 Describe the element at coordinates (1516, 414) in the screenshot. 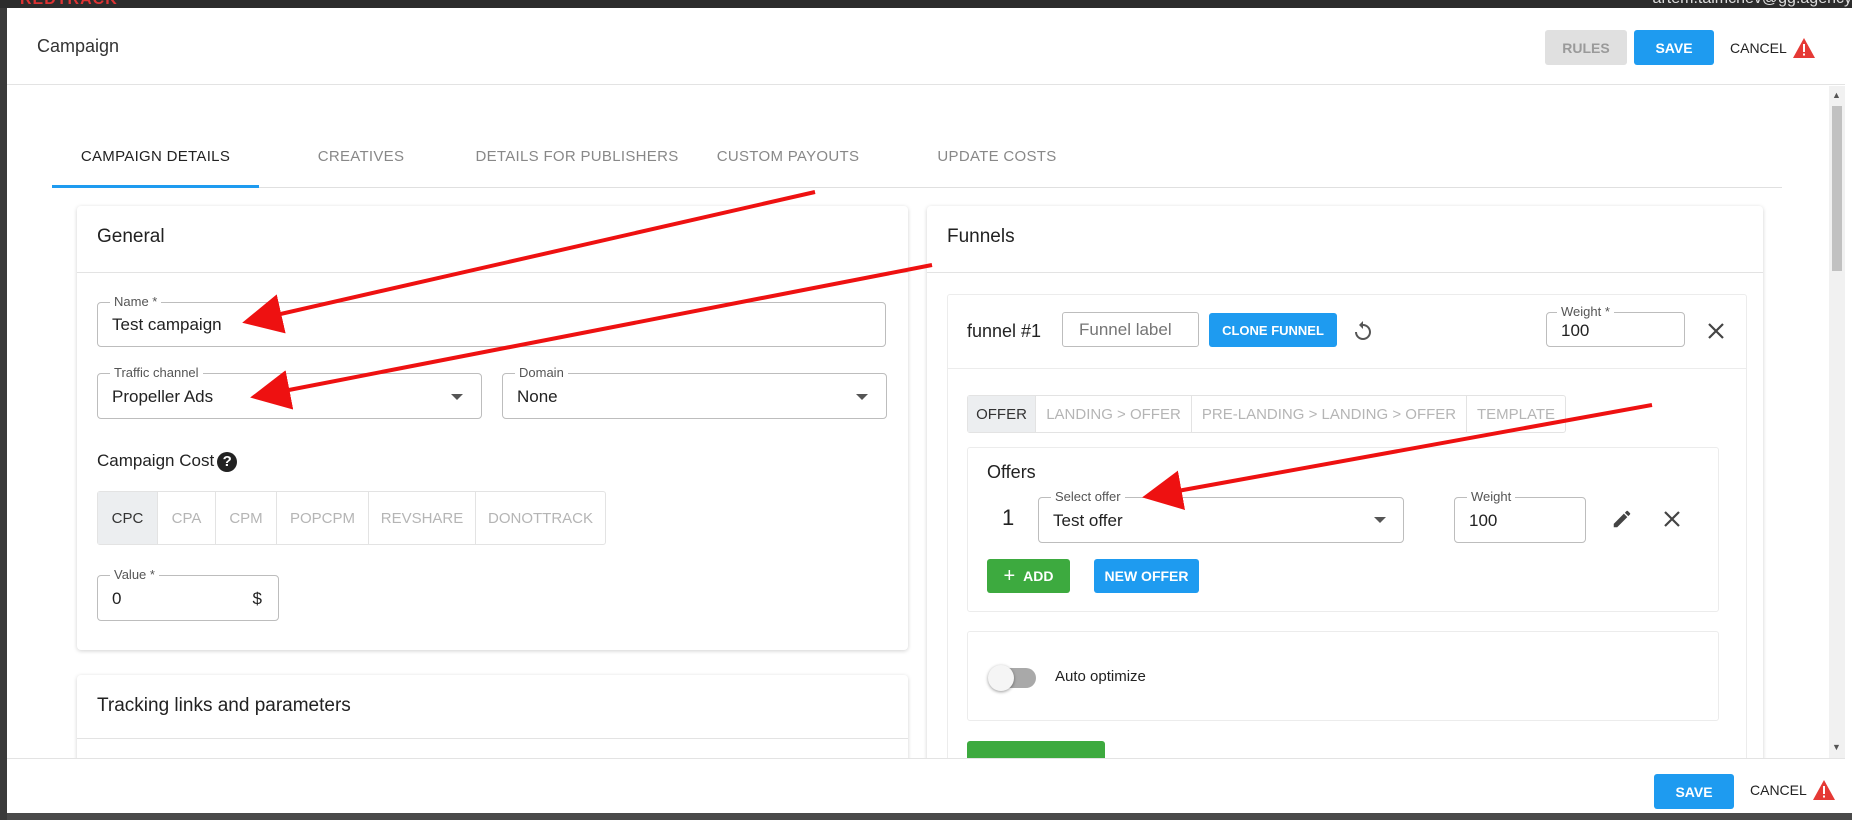

I see `mode-template: TEMPLATE` at that location.